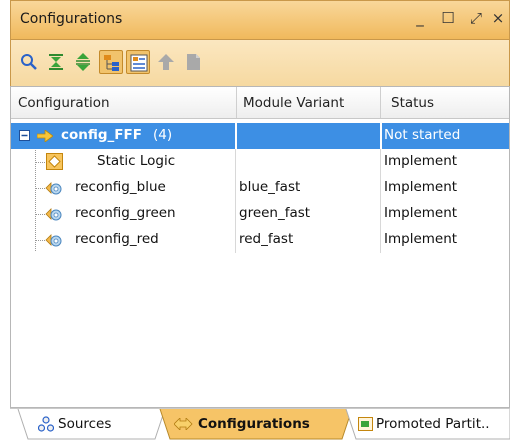  What do you see at coordinates (45, 136) in the screenshot?
I see `arrow-right-icon` at bounding box center [45, 136].